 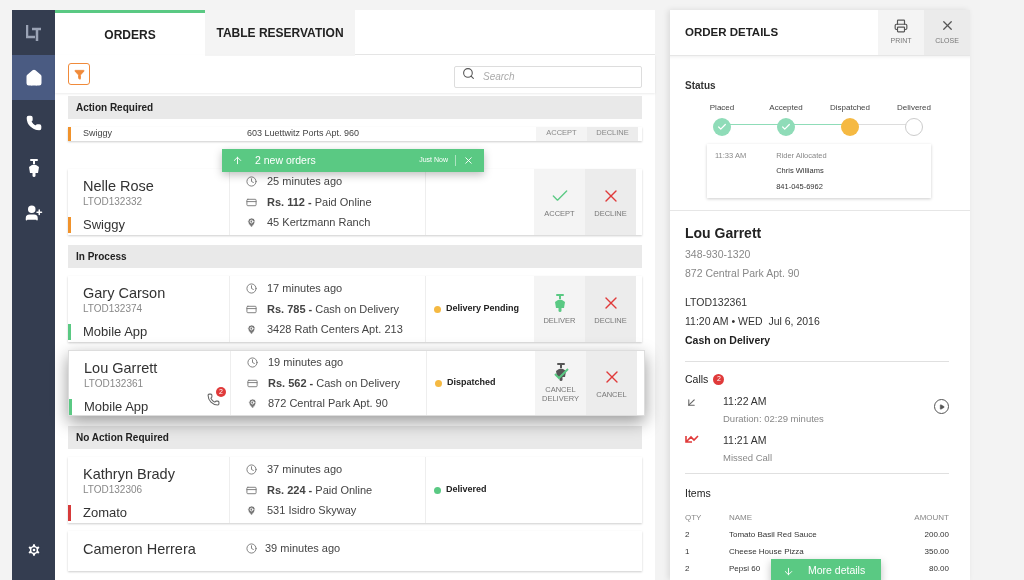 I want to click on order-address: 872 Central Park Apt. 90, so click(x=328, y=404).